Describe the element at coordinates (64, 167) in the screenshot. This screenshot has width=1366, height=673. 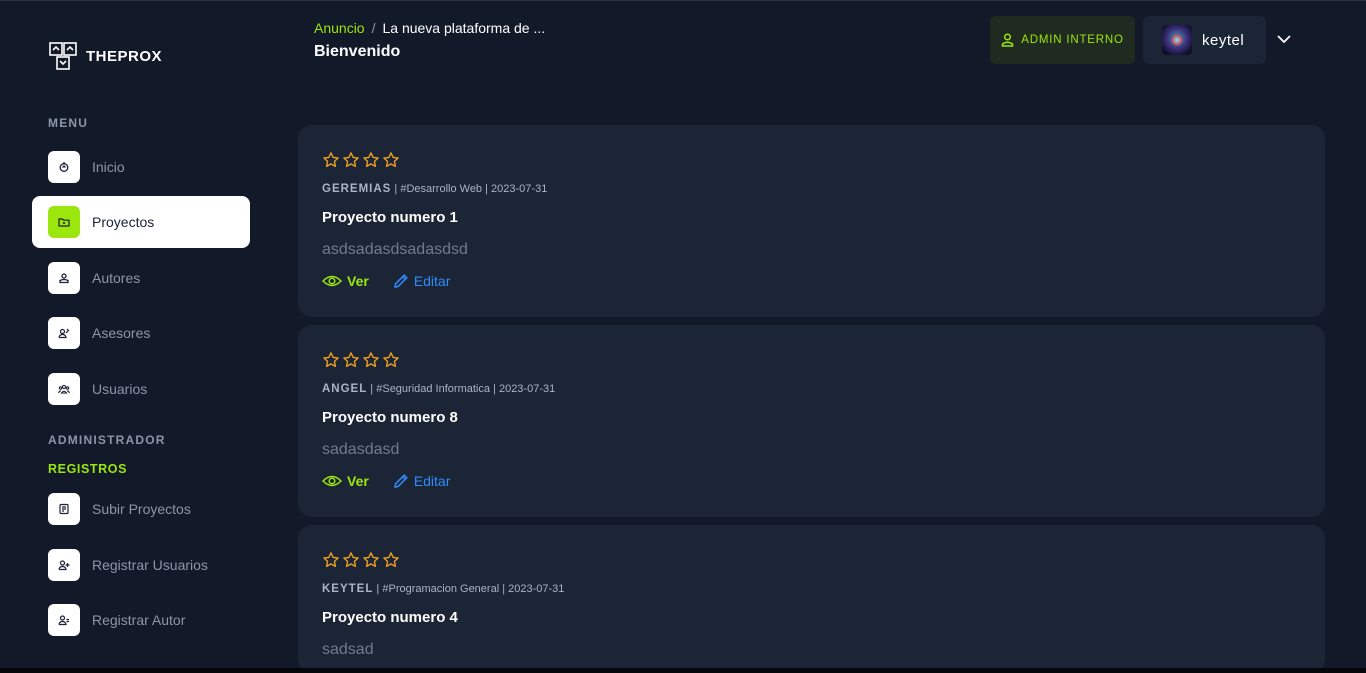
I see `home-icon` at that location.